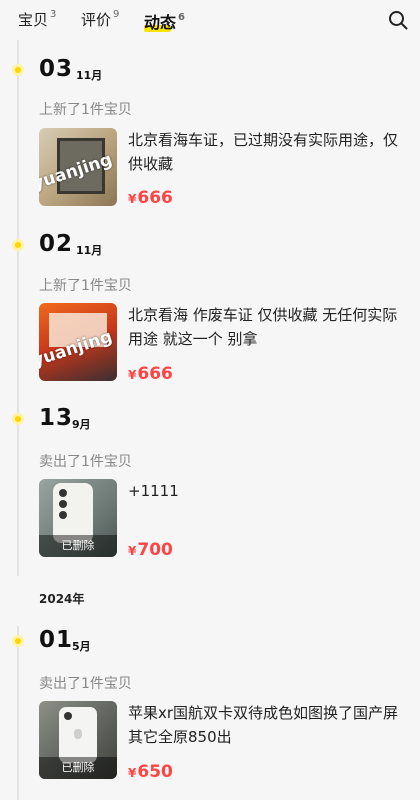 This screenshot has width=420, height=800. I want to click on entry-month: 5月, so click(81, 646).